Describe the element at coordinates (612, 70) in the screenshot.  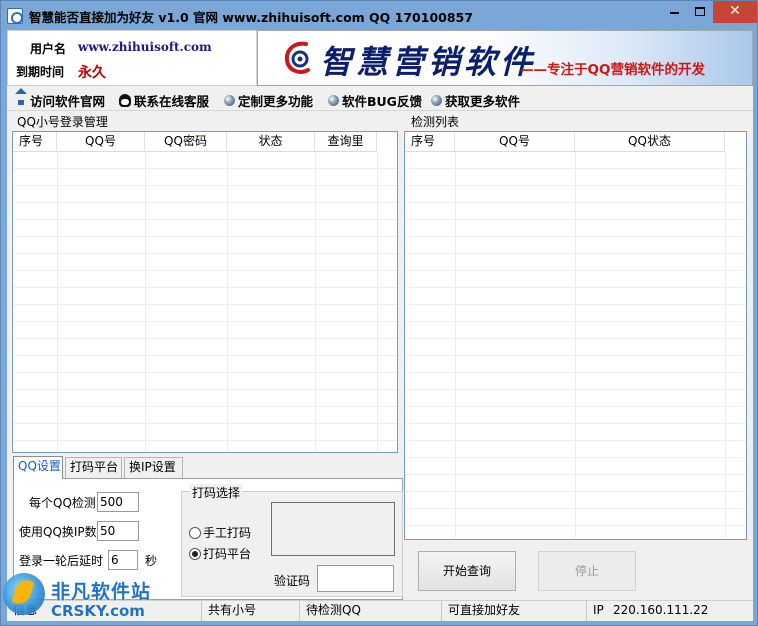
I see `banner-slogan: ——专注于QQ营销软件的开发` at that location.